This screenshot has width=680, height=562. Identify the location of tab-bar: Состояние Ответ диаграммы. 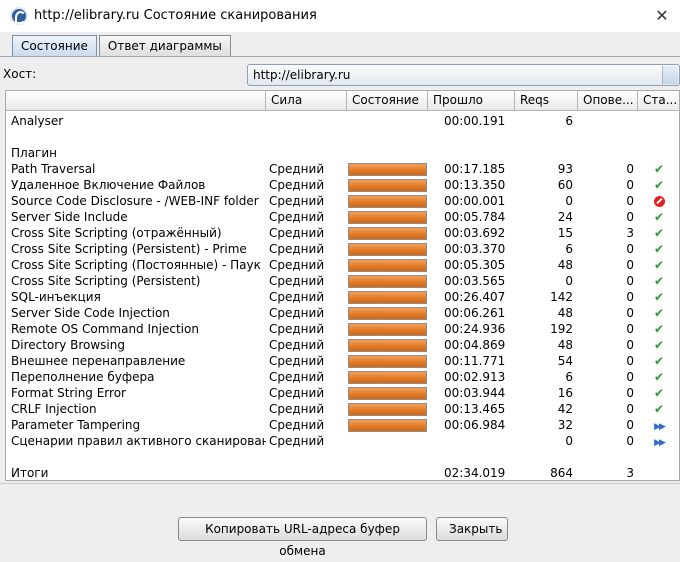
(122, 46).